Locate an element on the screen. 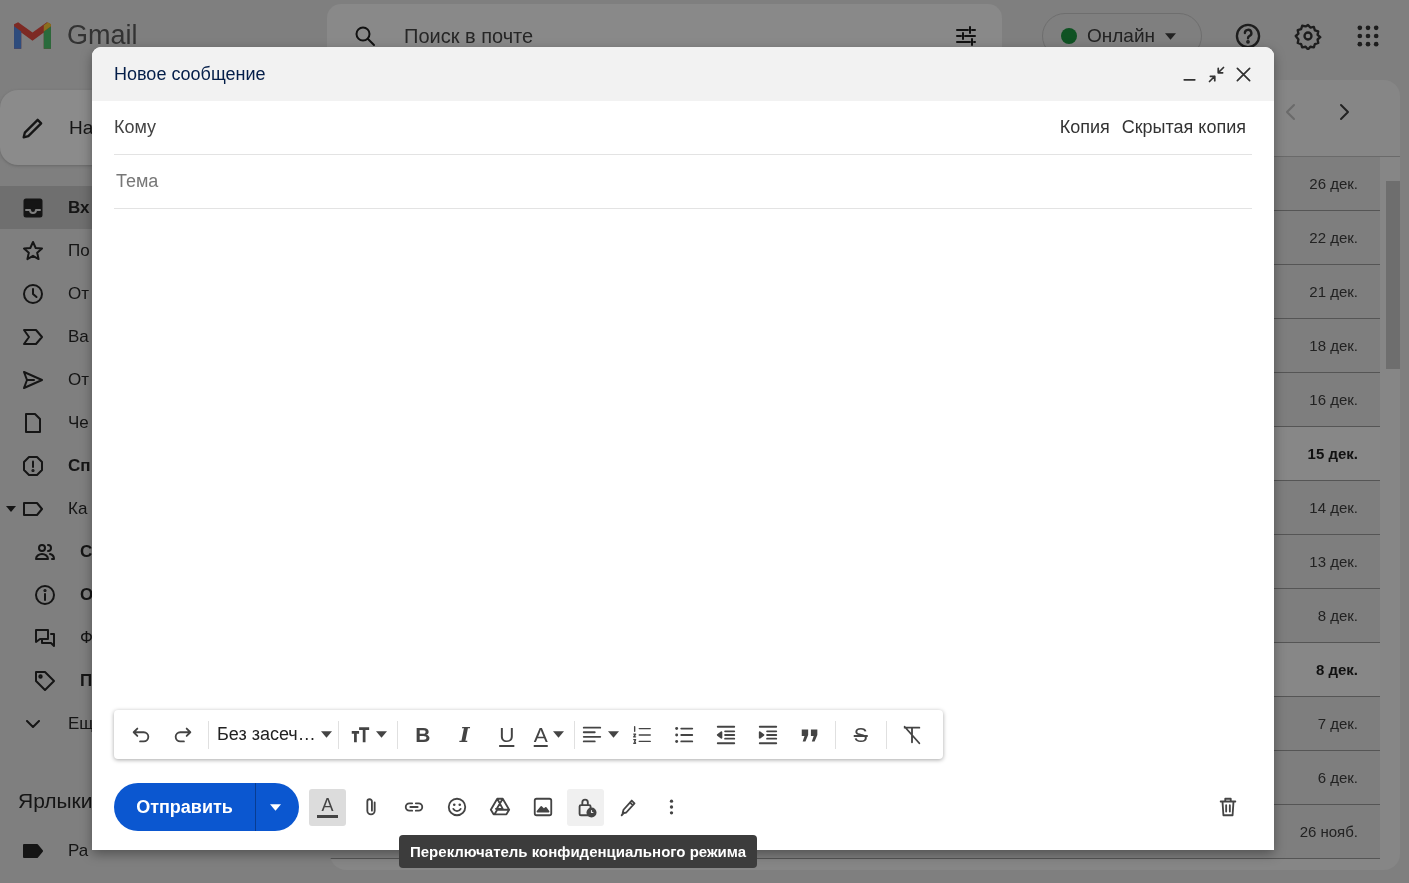  mail-date: 18 дек. is located at coordinates (1333, 345).